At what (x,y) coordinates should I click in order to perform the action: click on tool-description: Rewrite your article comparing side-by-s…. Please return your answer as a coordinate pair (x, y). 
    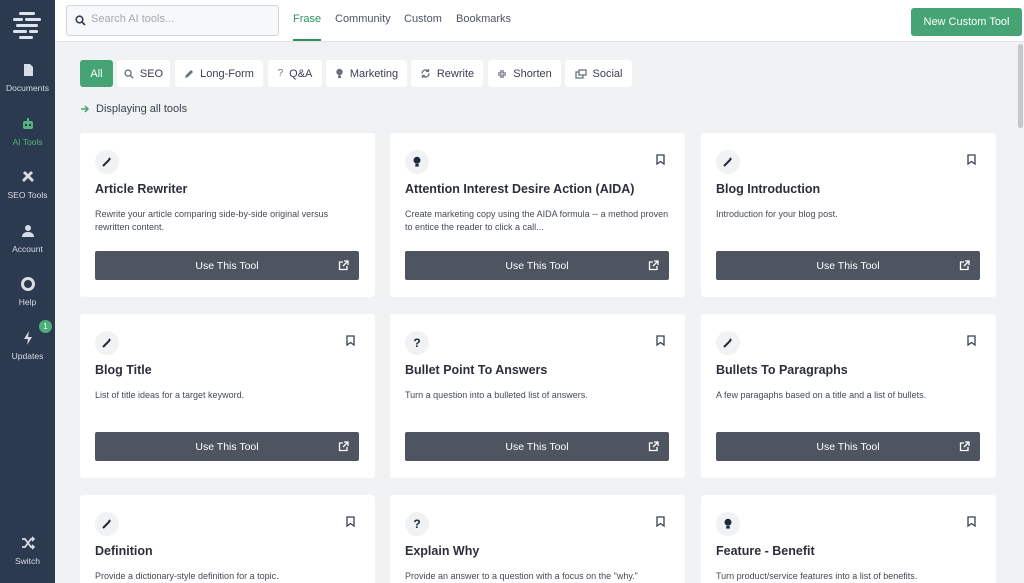
    Looking at the image, I should click on (212, 220).